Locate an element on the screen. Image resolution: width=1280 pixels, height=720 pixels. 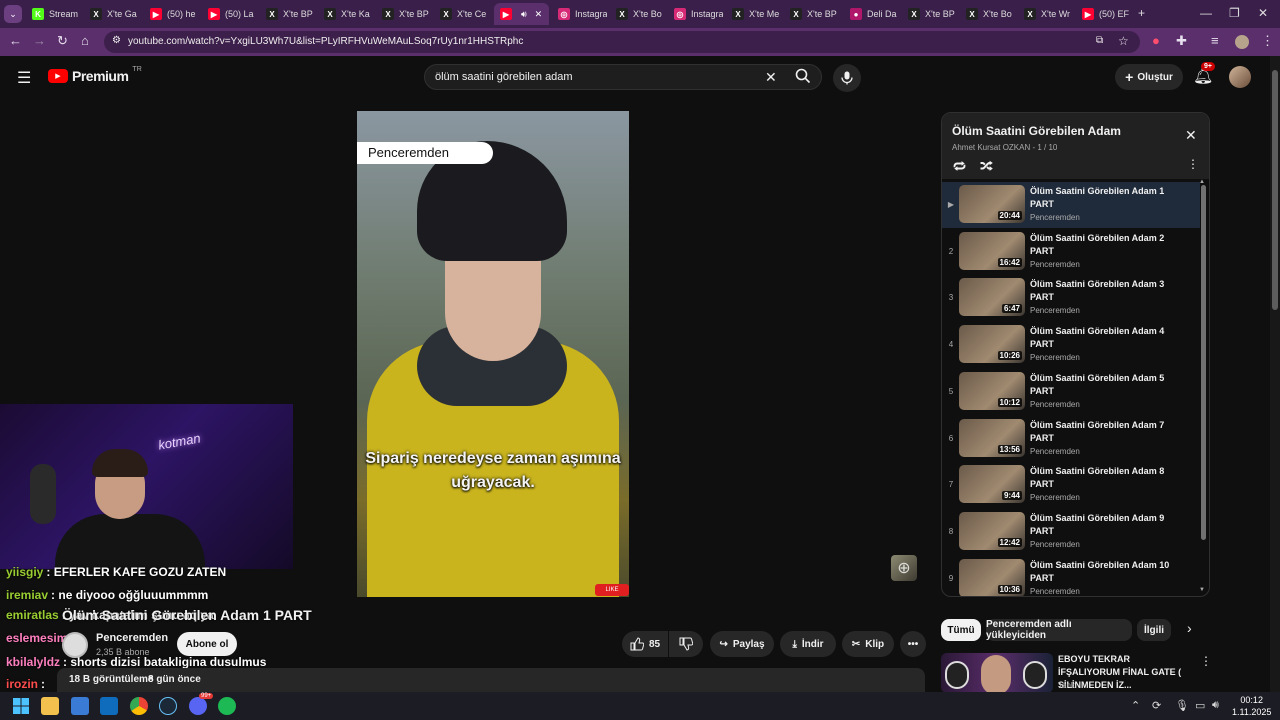
browser-tab: ▶ (50) La is located at coordinates (229, 14).